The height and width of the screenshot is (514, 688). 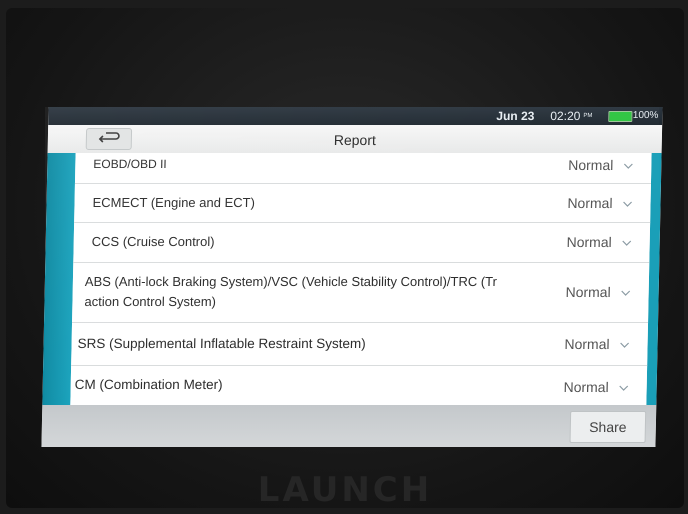 What do you see at coordinates (153, 241) in the screenshot?
I see `system-name: CCS (Cruise Control)` at bounding box center [153, 241].